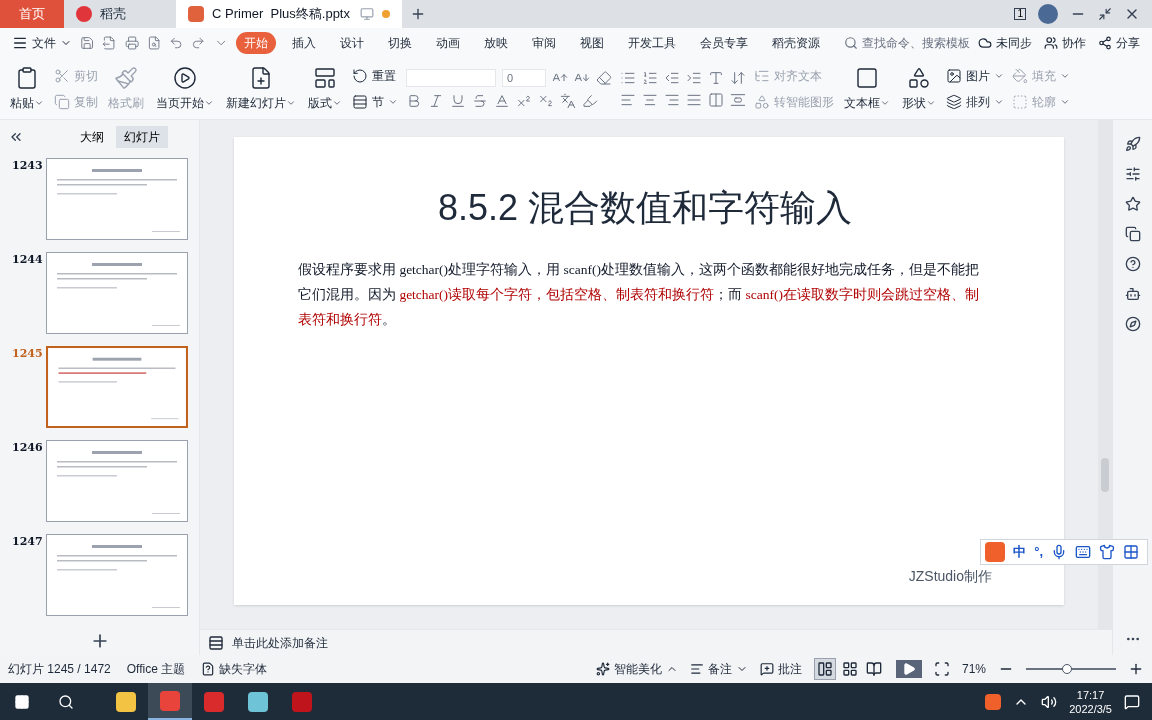 The height and width of the screenshot is (720, 1152). Describe the element at coordinates (87, 43) in the screenshot. I see `save-icon` at that location.